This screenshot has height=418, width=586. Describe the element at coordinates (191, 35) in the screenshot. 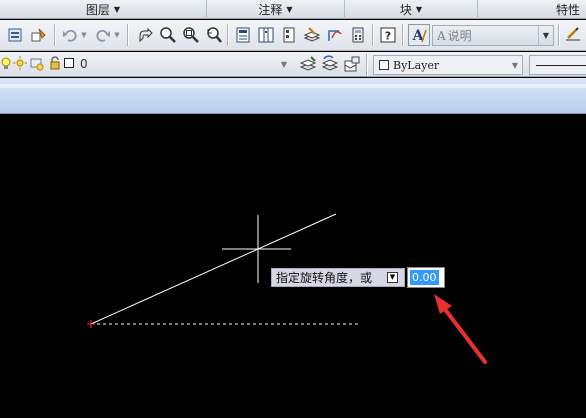

I see `zoom-window-icon` at that location.